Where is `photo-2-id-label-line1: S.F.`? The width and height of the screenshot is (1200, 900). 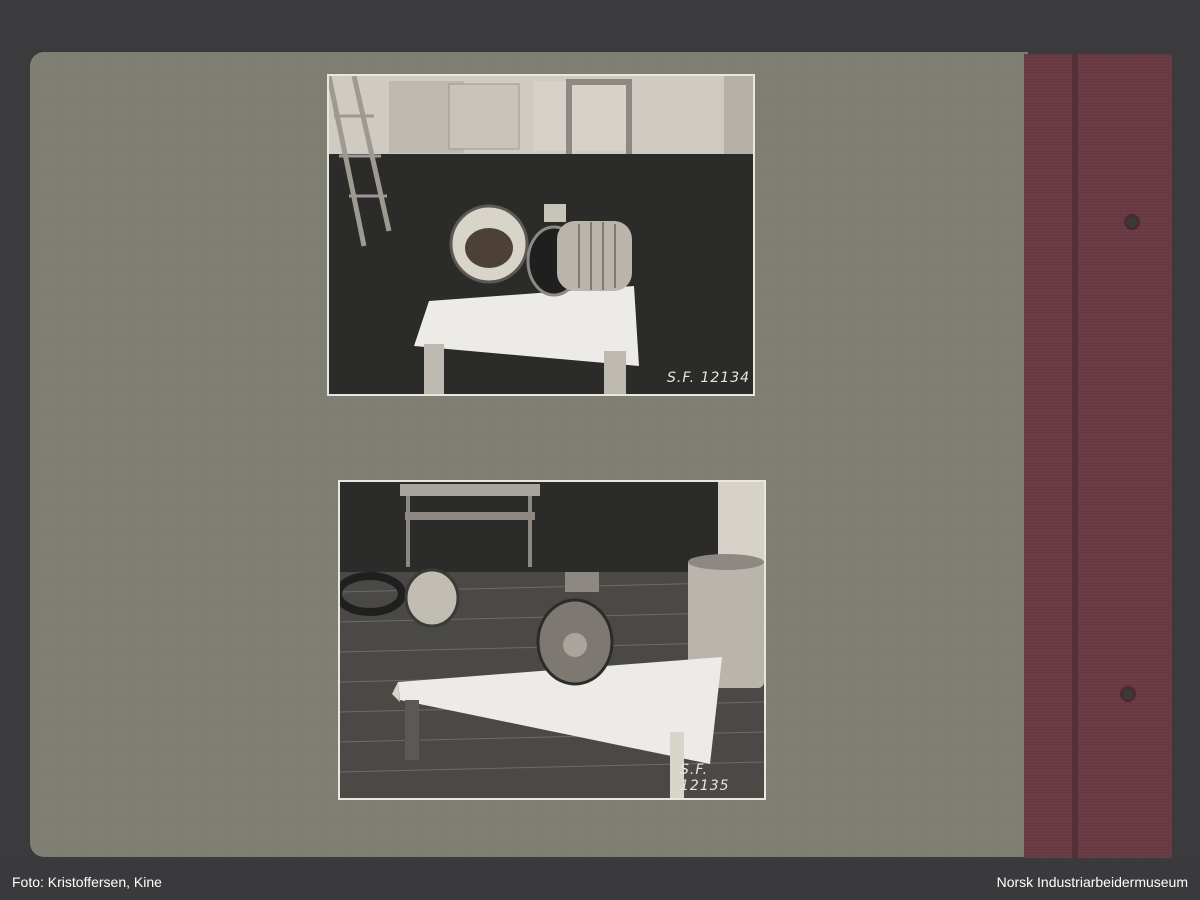
photo-2-id-label-line1: S.F. is located at coordinates (694, 770).